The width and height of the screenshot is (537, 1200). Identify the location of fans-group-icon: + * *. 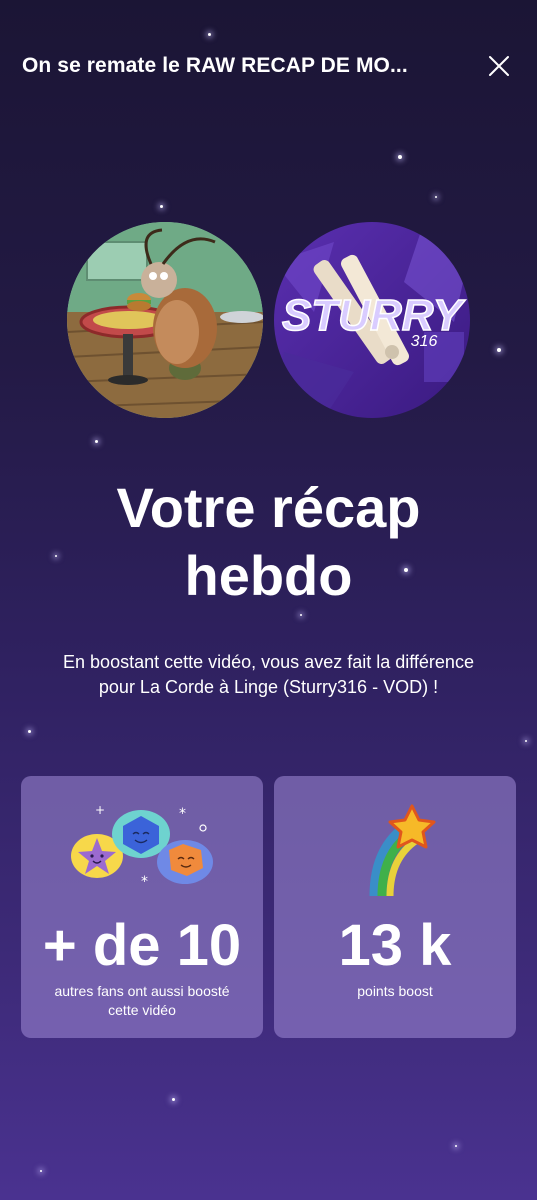
(142, 847).